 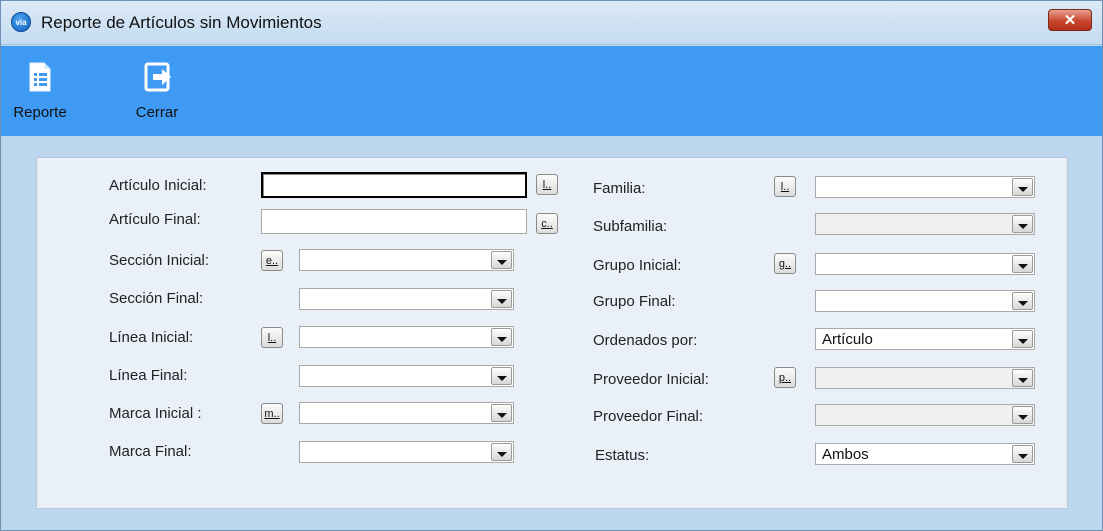 What do you see at coordinates (547, 184) in the screenshot?
I see `articulo-inicial-search-button: l..` at bounding box center [547, 184].